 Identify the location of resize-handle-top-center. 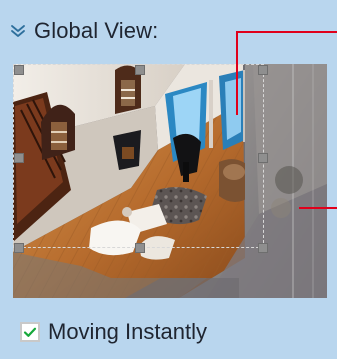
(140, 70).